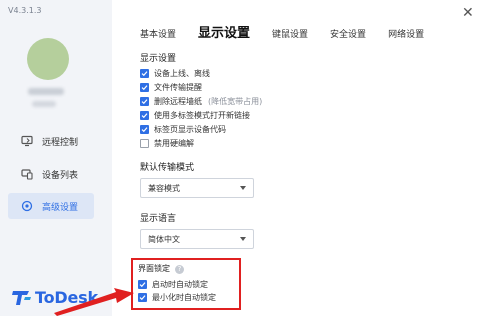 This screenshot has width=481, height=316. What do you see at coordinates (144, 143) in the screenshot?
I see `checkbox-unchecked-icon` at bounding box center [144, 143].